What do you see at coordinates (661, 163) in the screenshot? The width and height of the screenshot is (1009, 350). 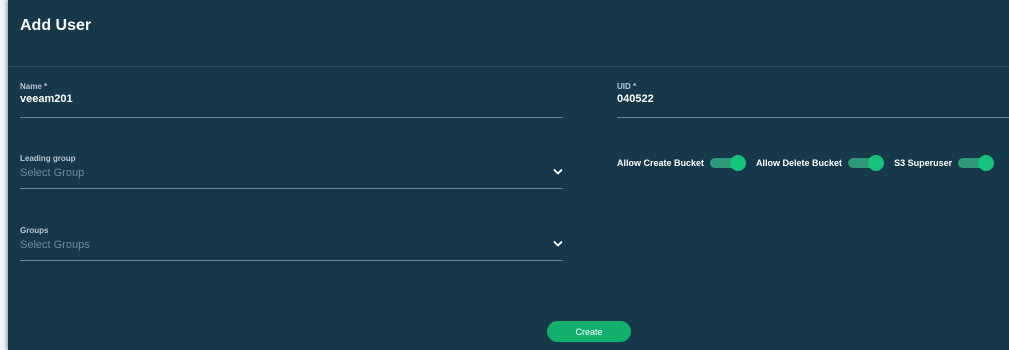 I see `toggle-label: Allow Create Bucket` at bounding box center [661, 163].